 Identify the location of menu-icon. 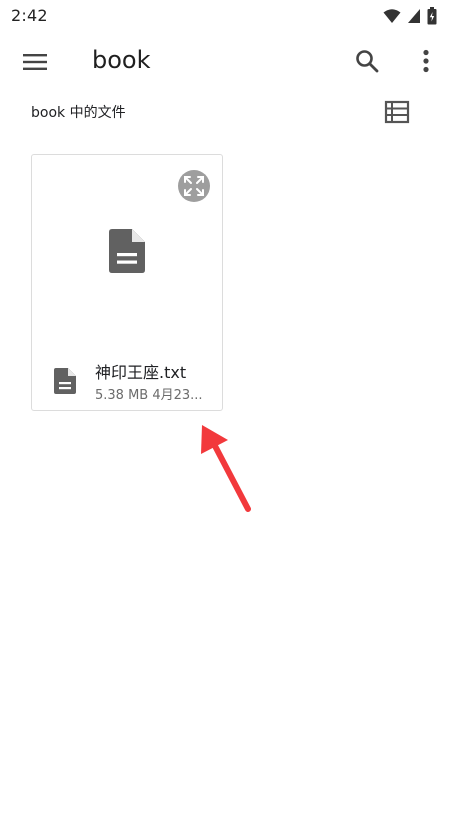
(35, 62).